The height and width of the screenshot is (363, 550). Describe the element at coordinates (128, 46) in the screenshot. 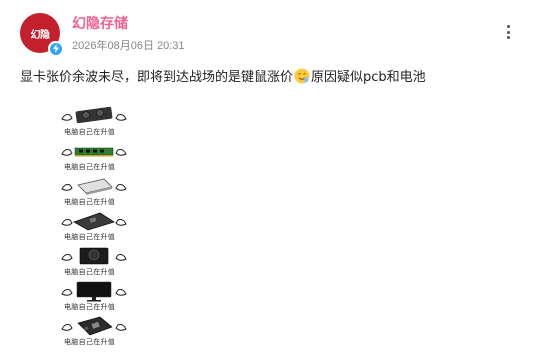

I see `post-timestamp: 2026年08月06日 20:31` at that location.